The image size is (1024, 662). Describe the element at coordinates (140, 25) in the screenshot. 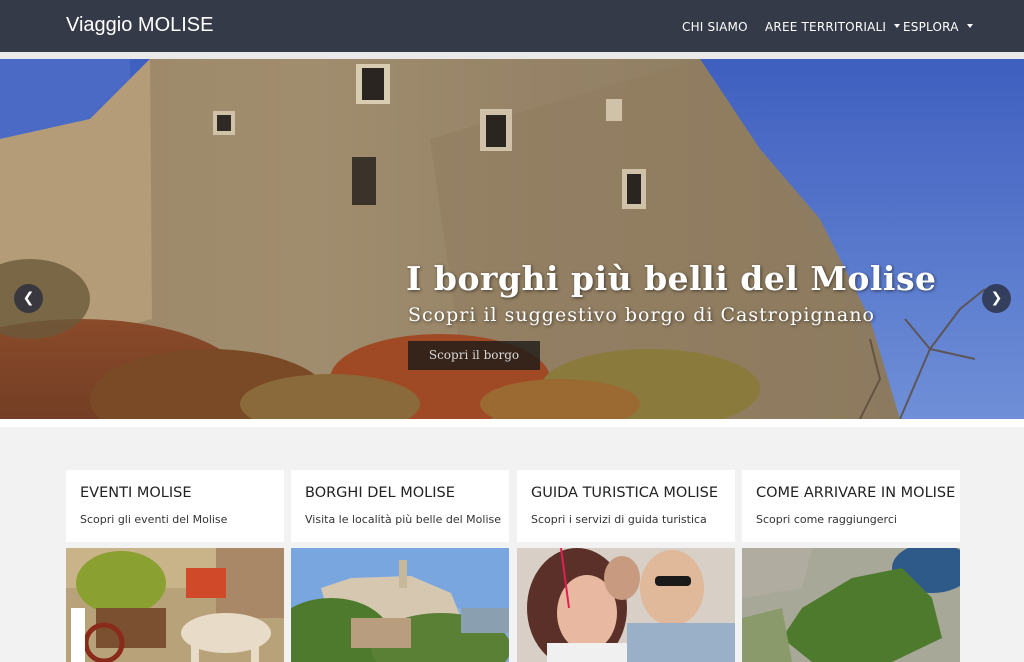

I see `brand-logo-link: Viaggio MOLISE` at that location.